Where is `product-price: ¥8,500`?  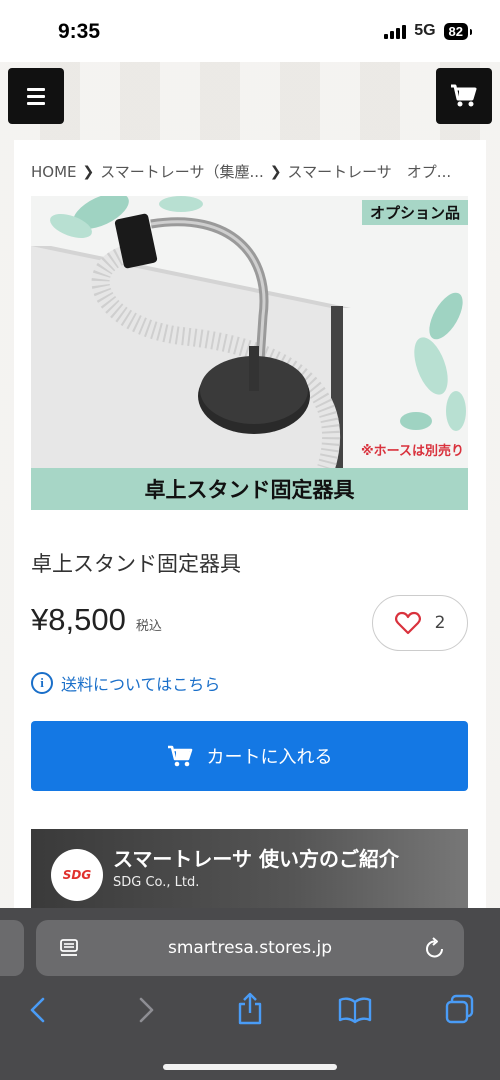
product-price: ¥8,500 is located at coordinates (78, 619).